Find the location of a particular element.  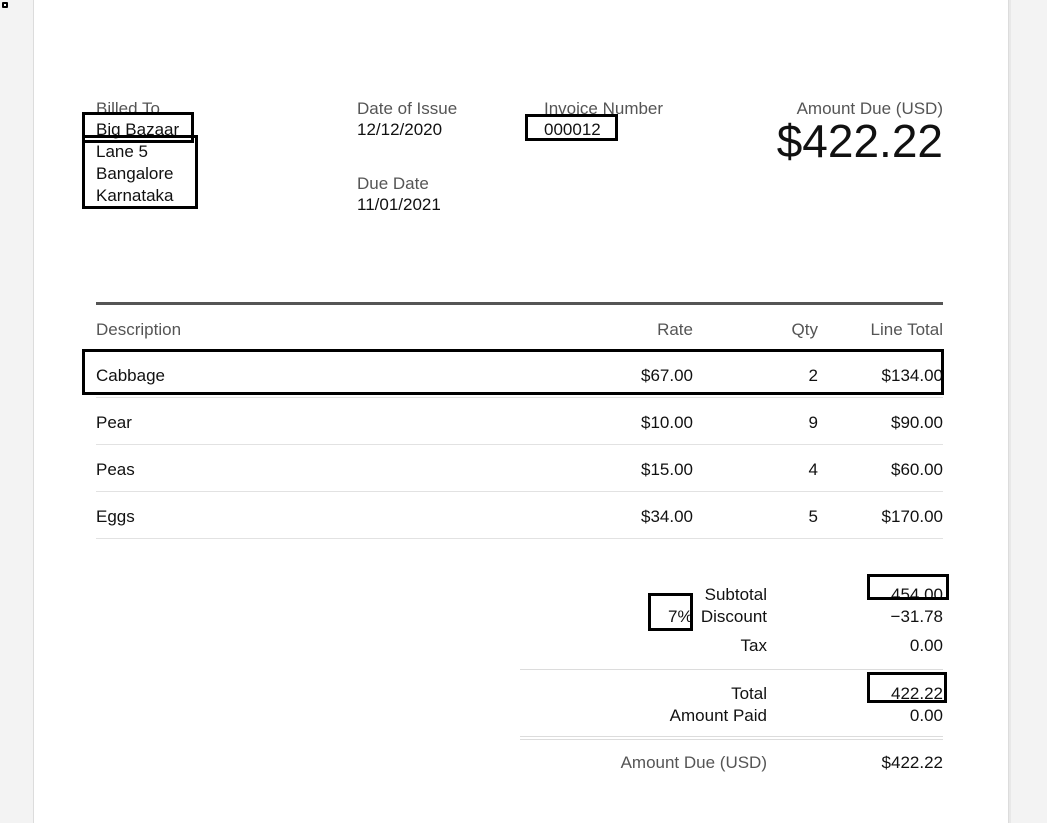

due-date-value: 11/01/2021 is located at coordinates (399, 205).